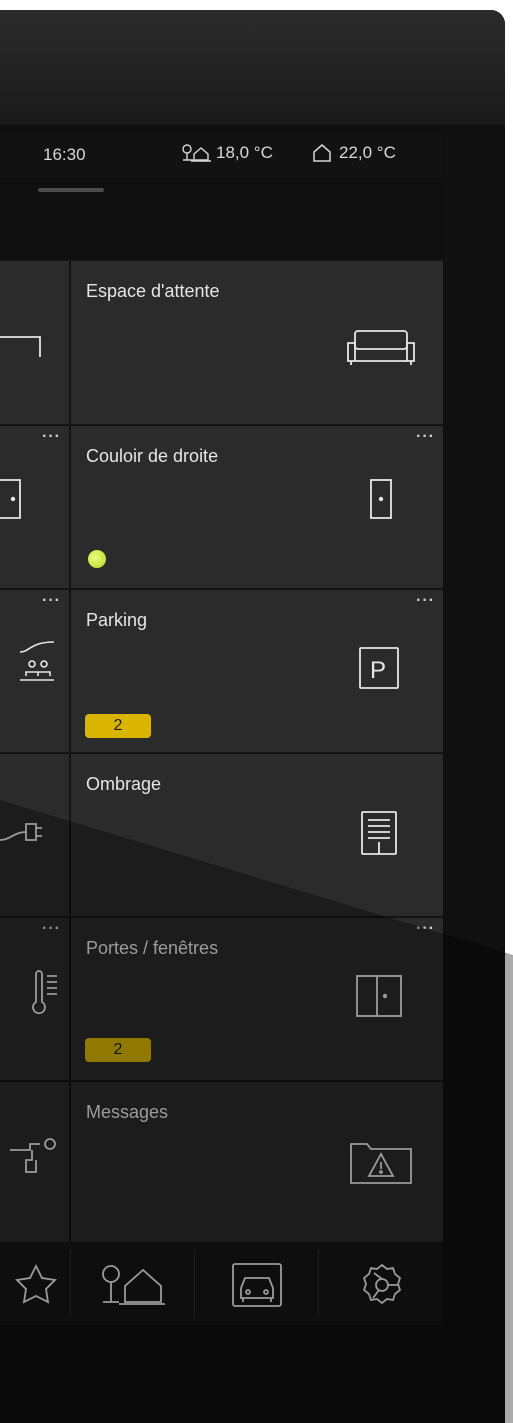 This screenshot has width=513, height=1423. I want to click on tile-title: Espace d'attente, so click(153, 291).